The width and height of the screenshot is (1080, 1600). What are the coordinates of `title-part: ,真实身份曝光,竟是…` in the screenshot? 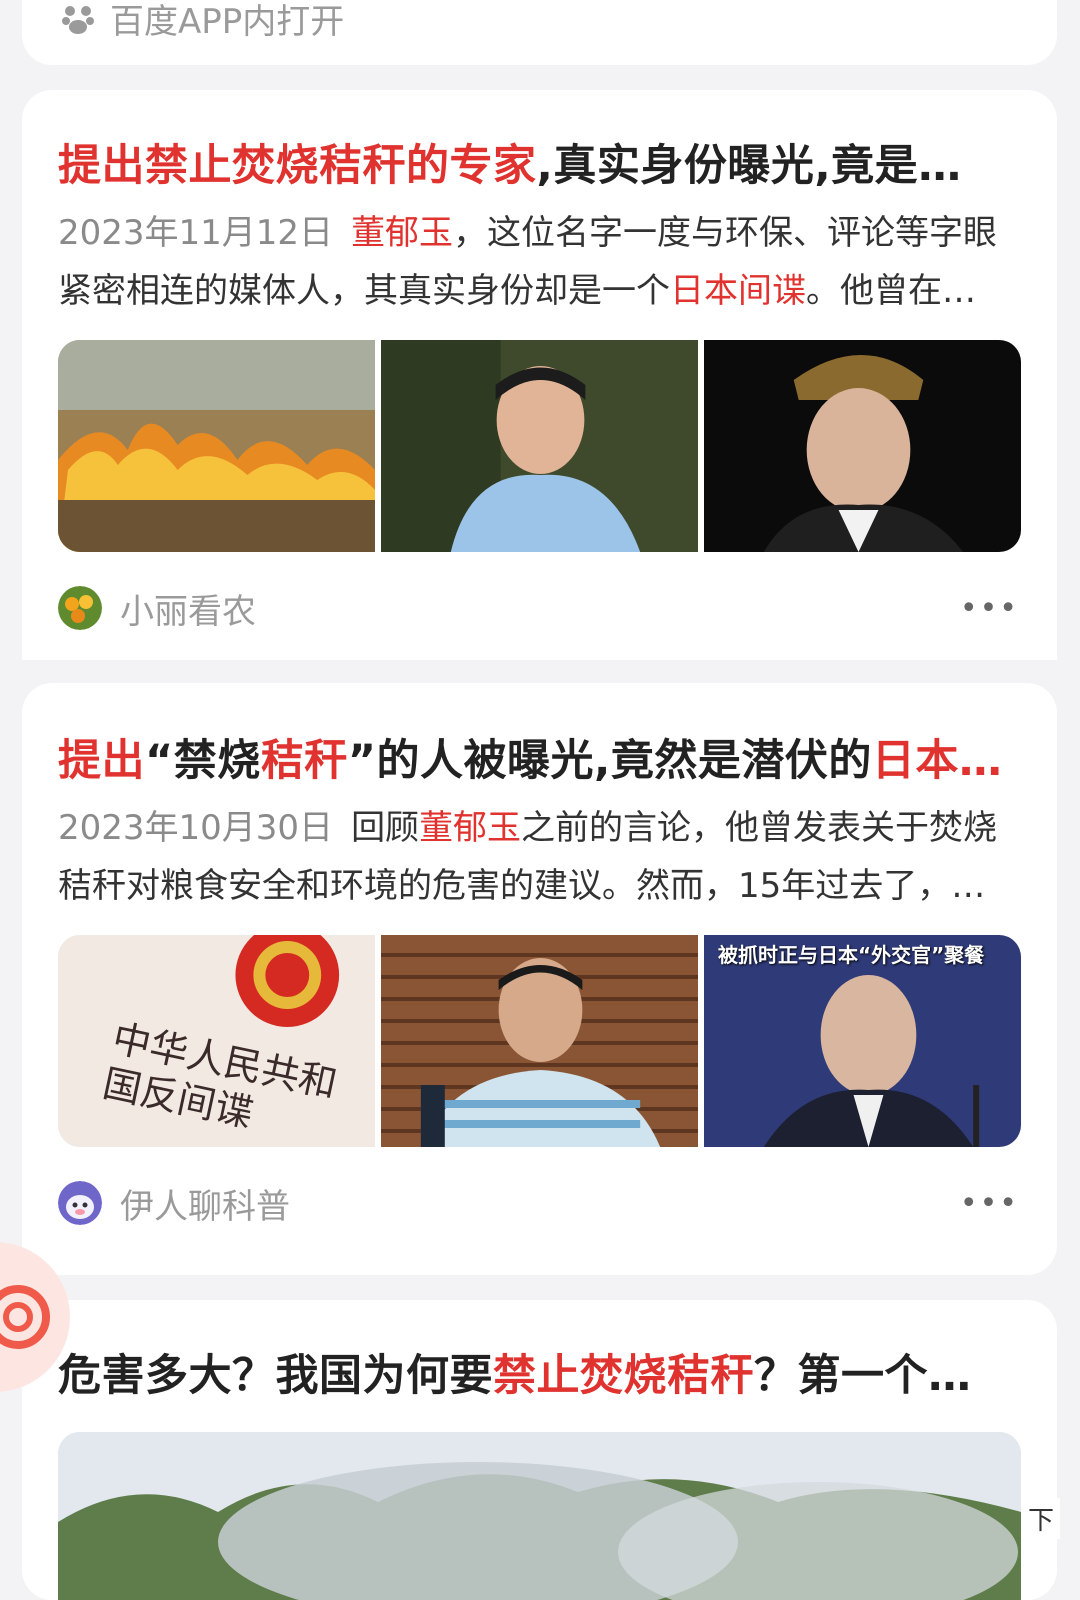 It's located at (749, 166).